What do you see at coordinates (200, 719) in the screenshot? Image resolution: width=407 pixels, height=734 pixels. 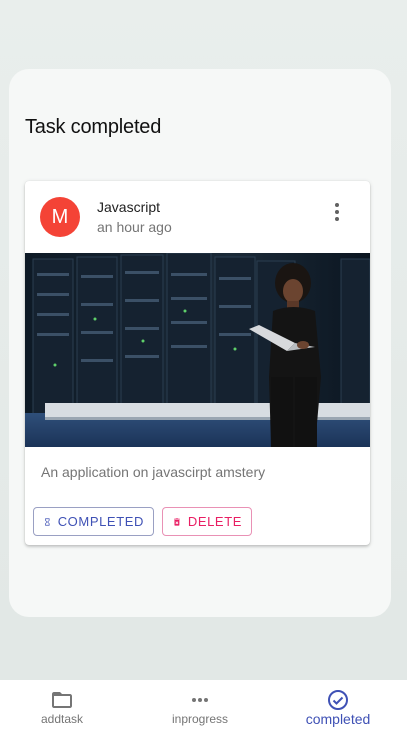 I see `nav-label-inprogress: inprogress` at bounding box center [200, 719].